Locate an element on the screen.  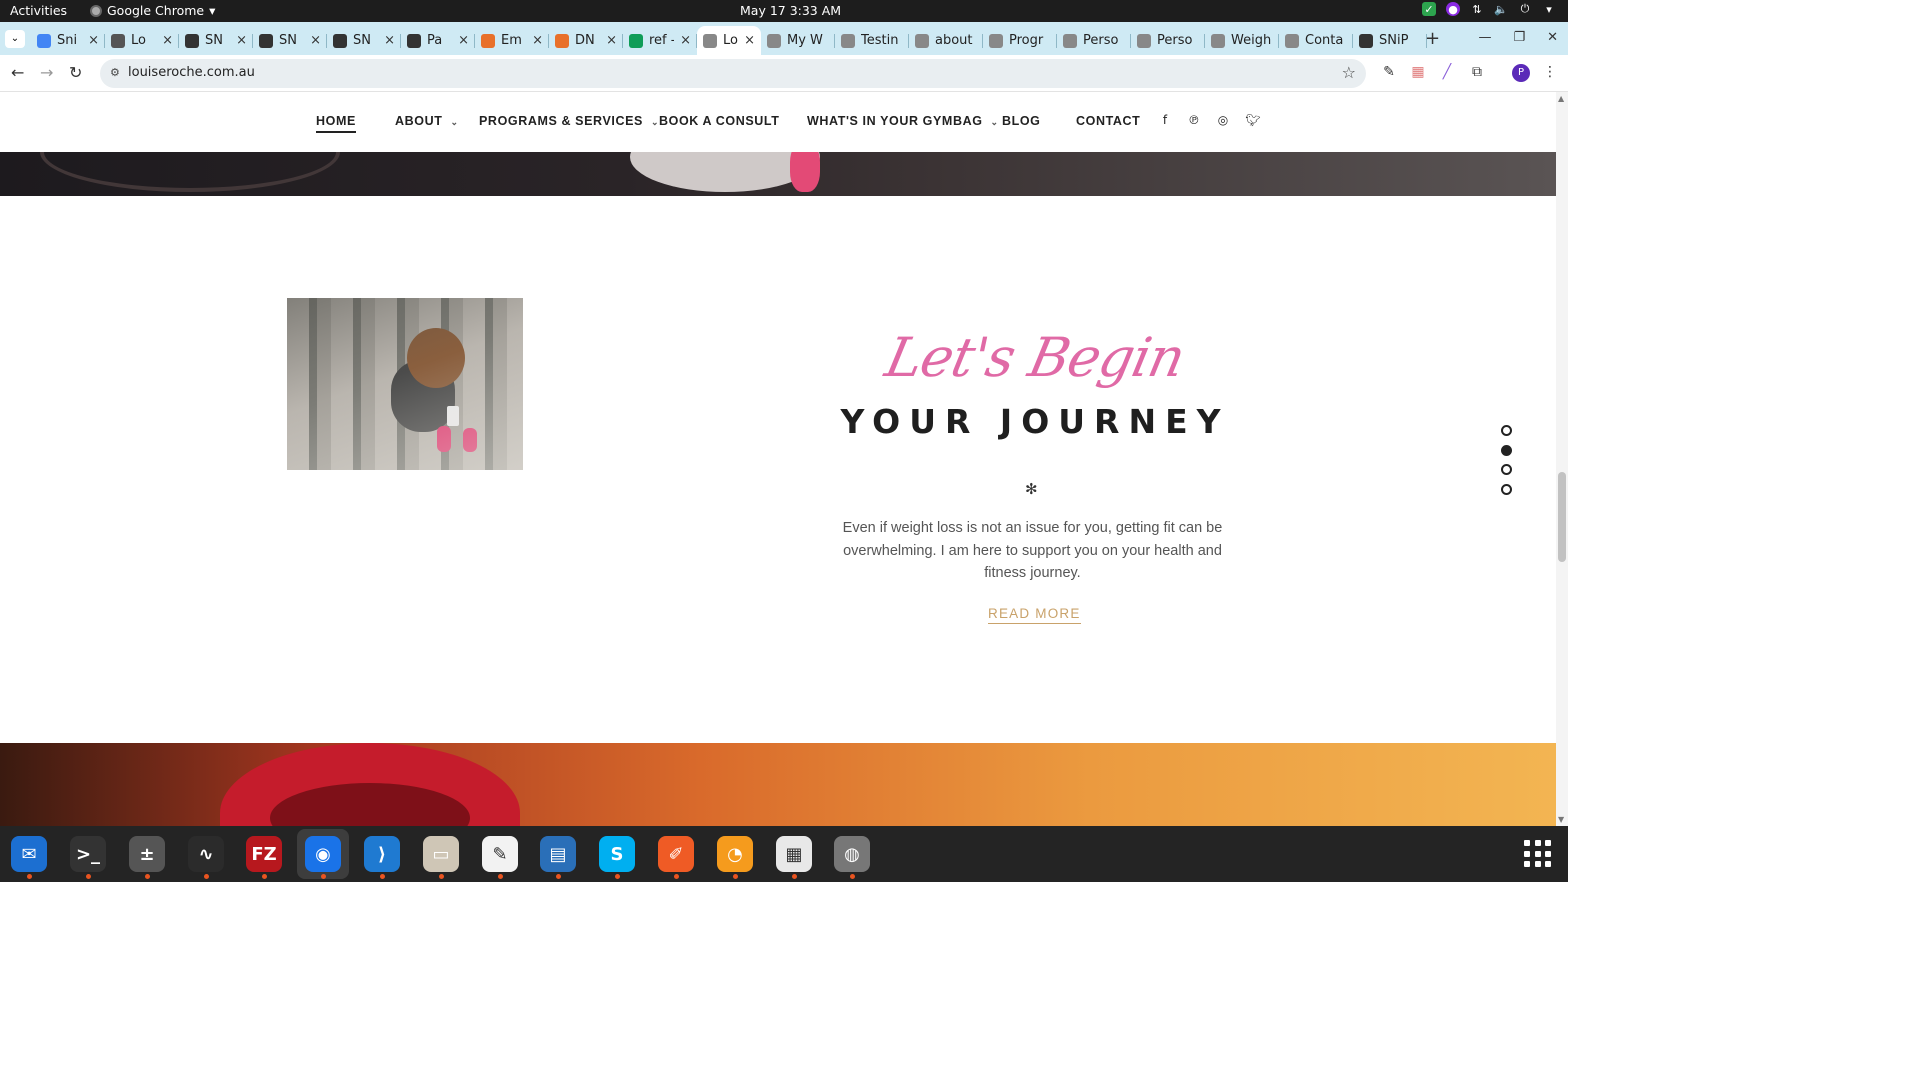
postman-icon: ✐ is located at coordinates (676, 857).